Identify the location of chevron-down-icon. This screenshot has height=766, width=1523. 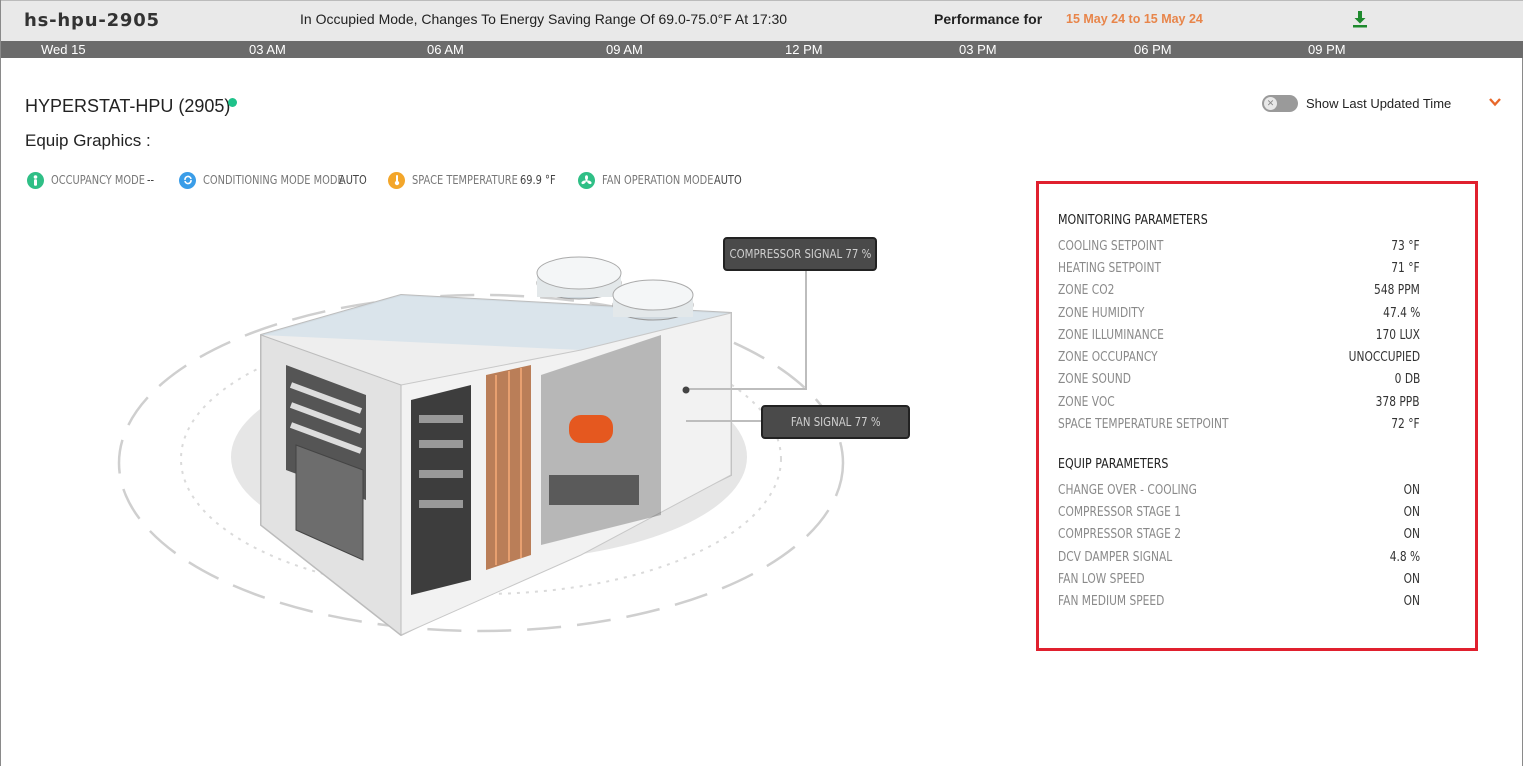
(1495, 102).